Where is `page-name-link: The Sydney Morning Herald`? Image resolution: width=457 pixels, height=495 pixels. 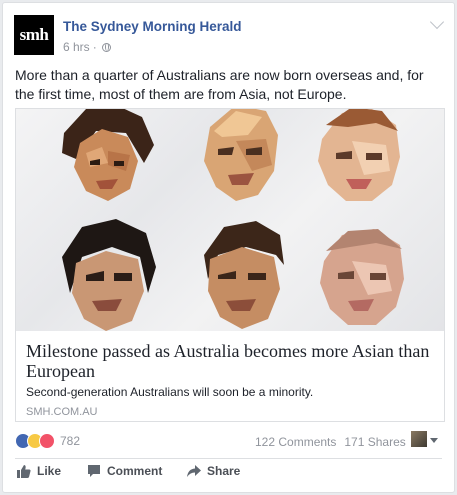 page-name-link: The Sydney Morning Herald is located at coordinates (152, 26).